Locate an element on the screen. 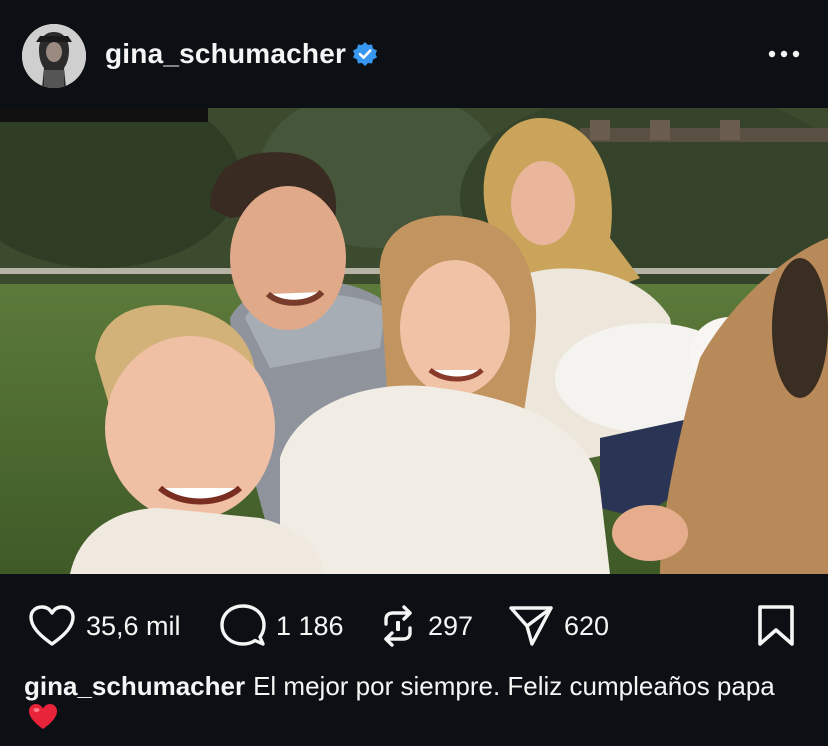 The height and width of the screenshot is (746, 828). more-options-icon is located at coordinates (784, 54).